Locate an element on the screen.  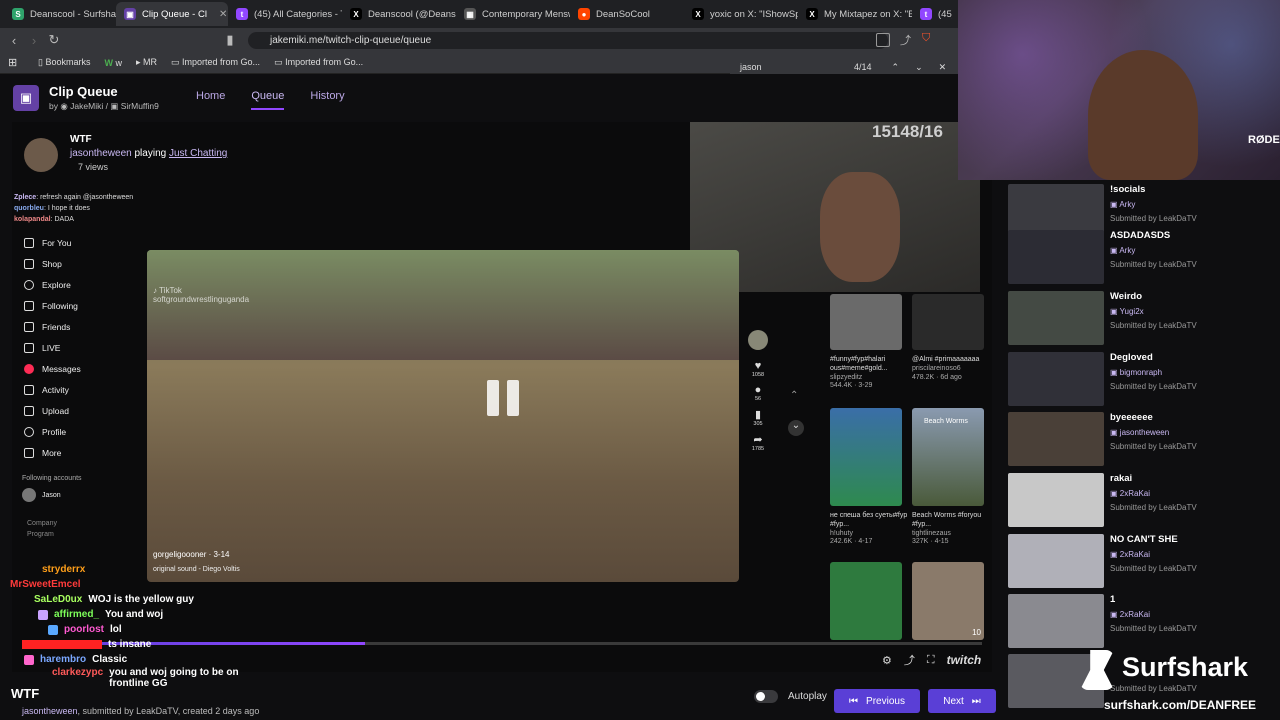
scroll-up-icon: ⌃ is located at coordinates (794, 395).